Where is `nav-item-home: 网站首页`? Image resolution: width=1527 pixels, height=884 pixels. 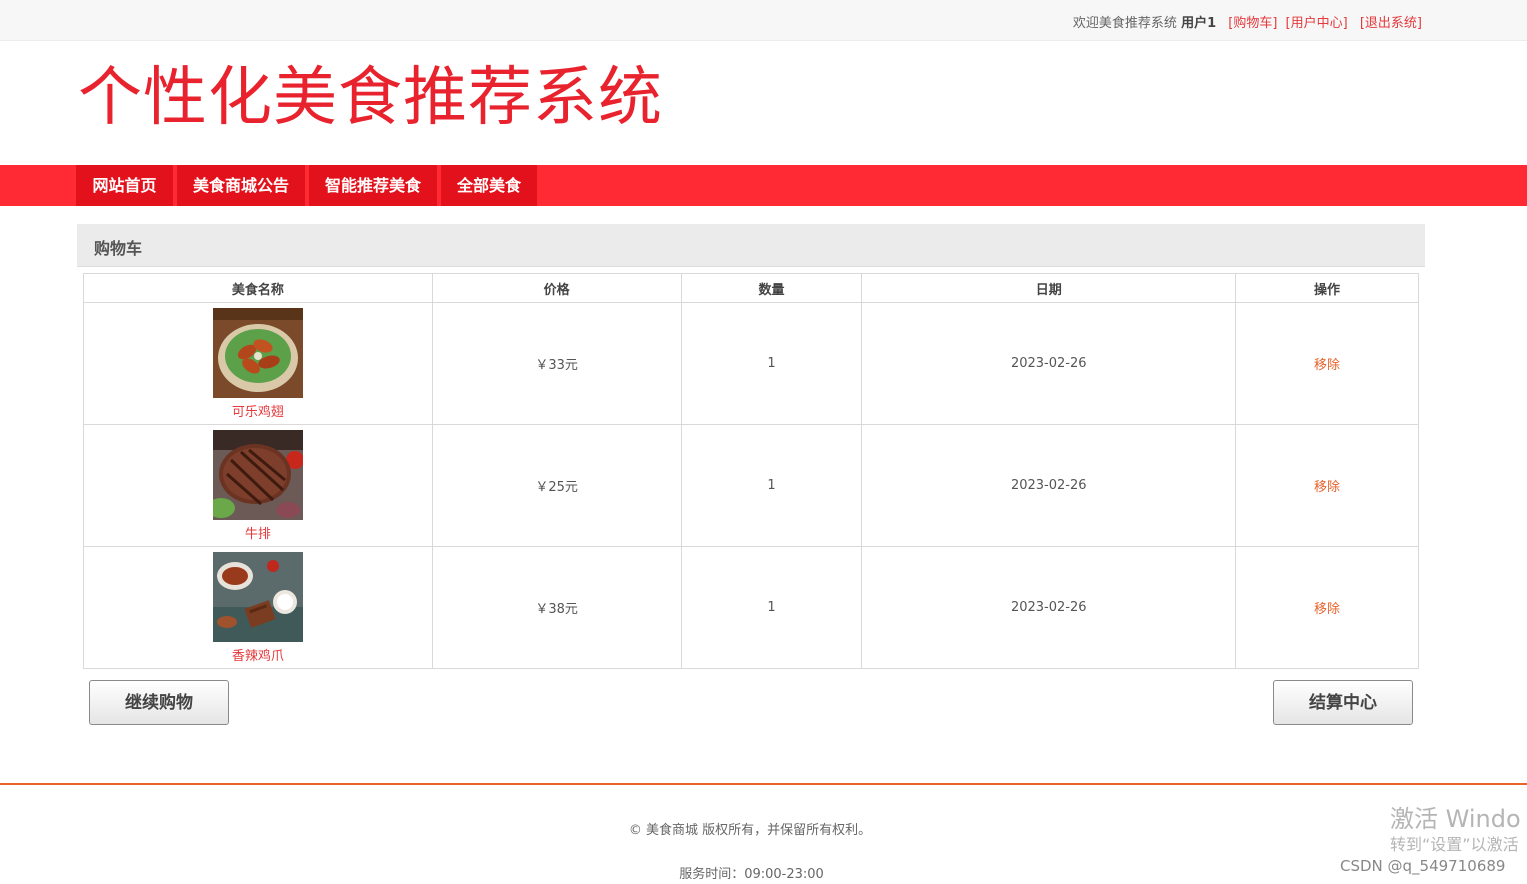
nav-item-home: 网站首页 is located at coordinates (124, 185).